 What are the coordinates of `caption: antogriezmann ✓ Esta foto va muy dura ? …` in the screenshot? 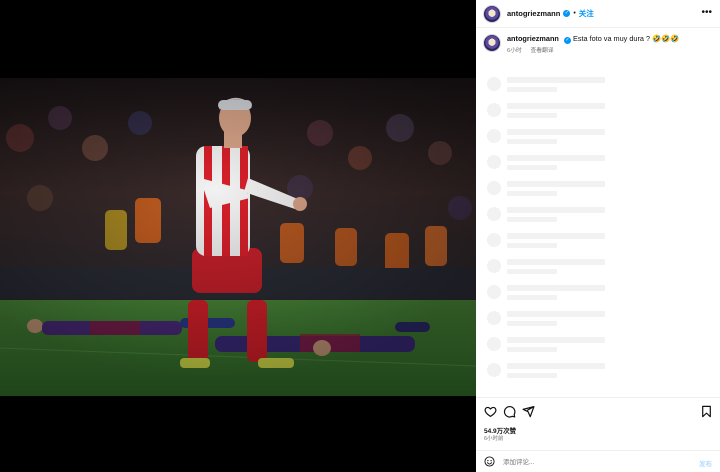 It's located at (598, 44).